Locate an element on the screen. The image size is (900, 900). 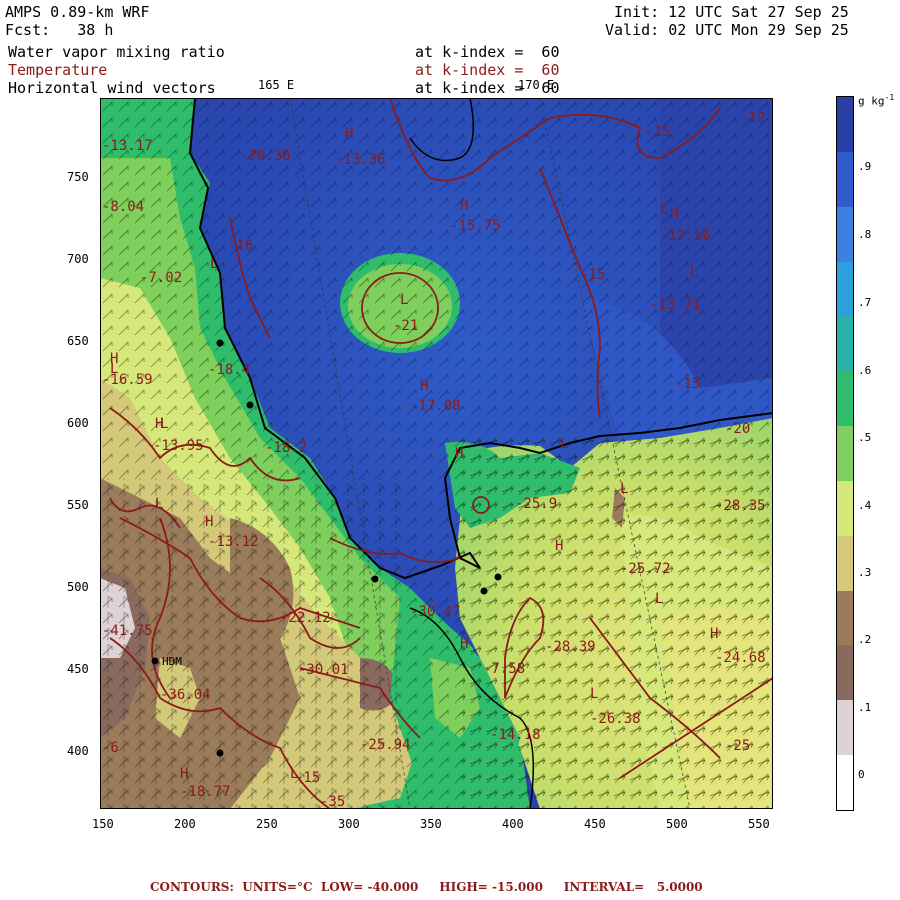
temperature-label: -7.02 is located at coordinates (161, 278).